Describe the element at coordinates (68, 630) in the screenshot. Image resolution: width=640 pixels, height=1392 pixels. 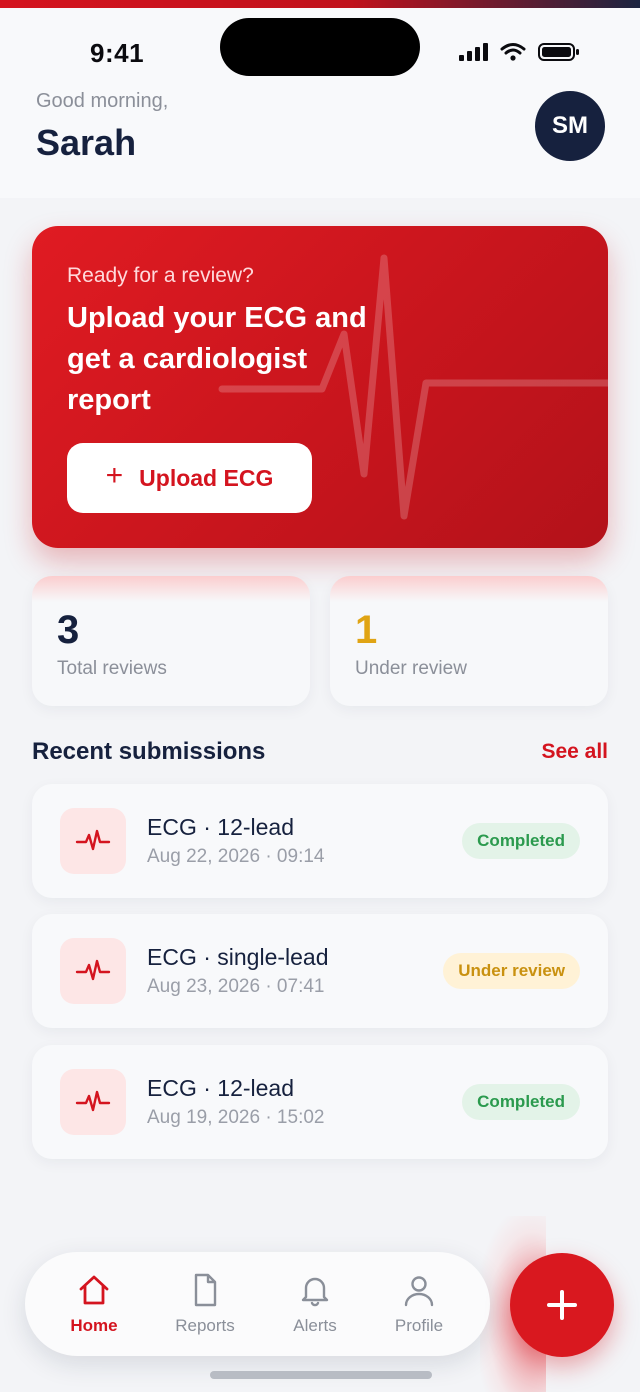
I see `stat-value: 3` at that location.